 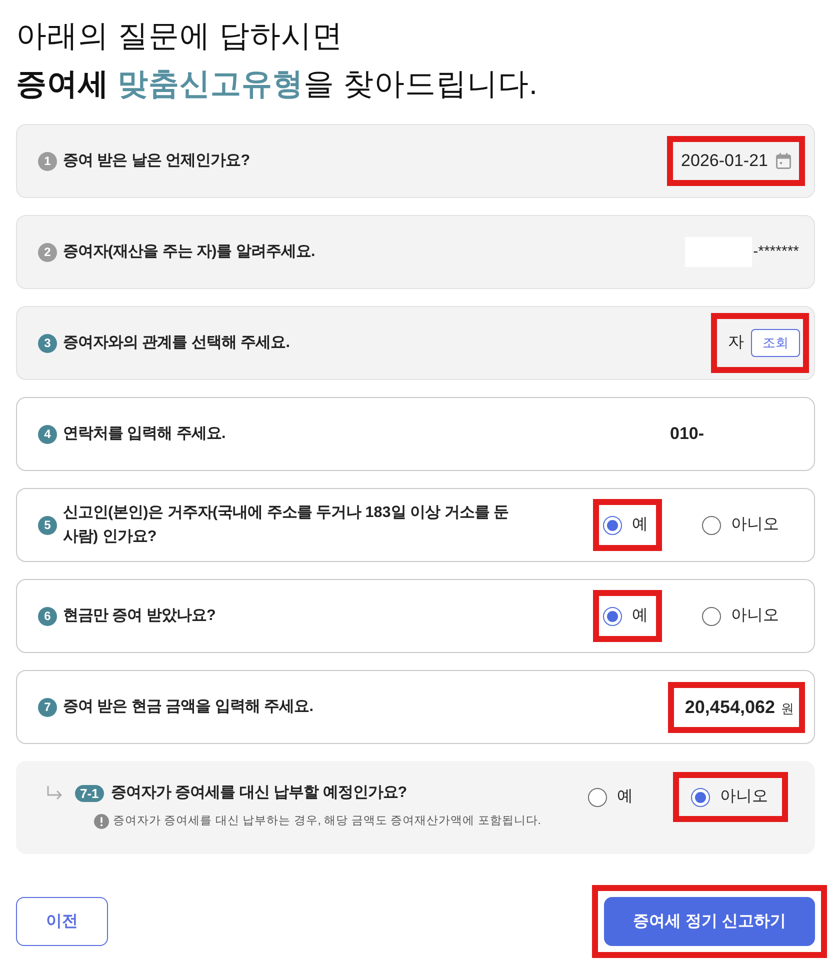 I want to click on note-text: 증여자가 증여세를 대신 납부하는 경우, 해당 금액도 증여재산가액에 포함됩니다., so click(x=327, y=821).